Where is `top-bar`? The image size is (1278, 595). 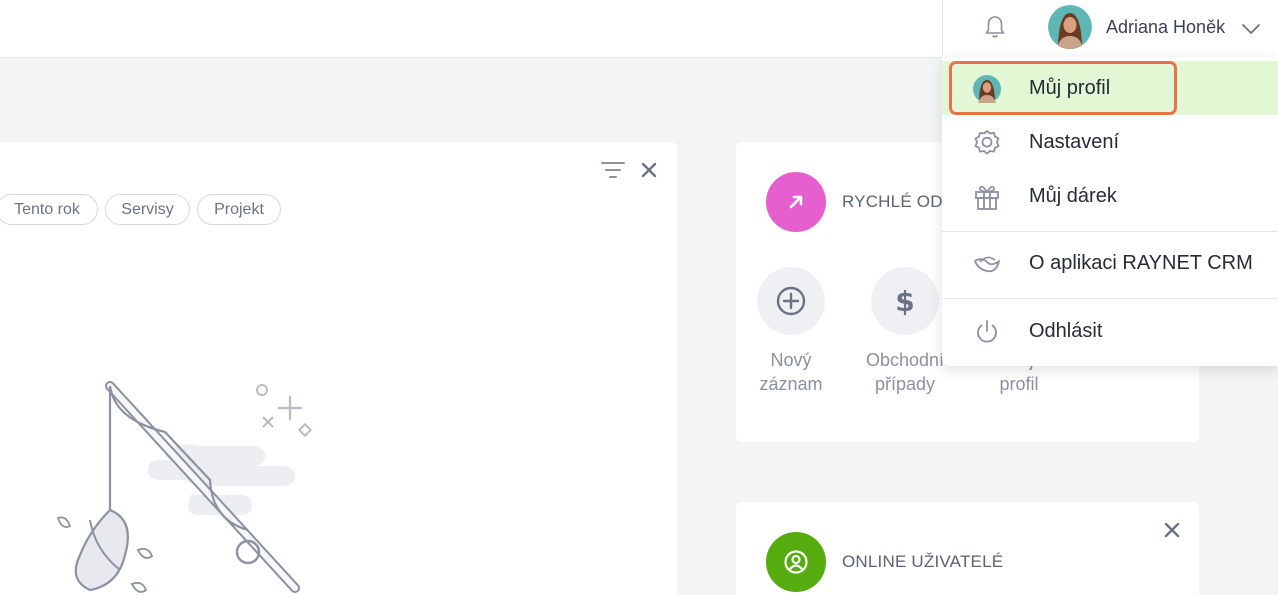
top-bar is located at coordinates (471, 29).